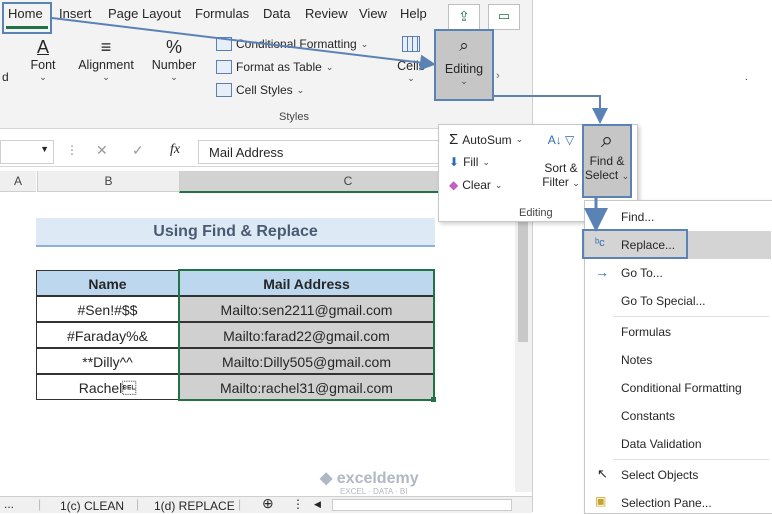 This screenshot has height=514, width=772. Describe the element at coordinates (243, 44) in the screenshot. I see `arrow-home-to-editing` at that location.